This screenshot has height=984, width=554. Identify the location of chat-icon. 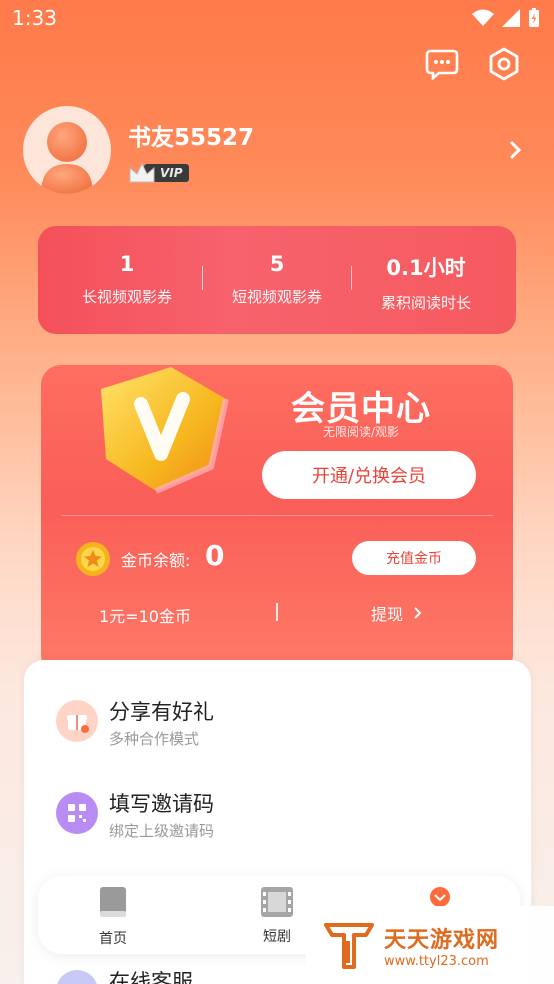
(442, 64).